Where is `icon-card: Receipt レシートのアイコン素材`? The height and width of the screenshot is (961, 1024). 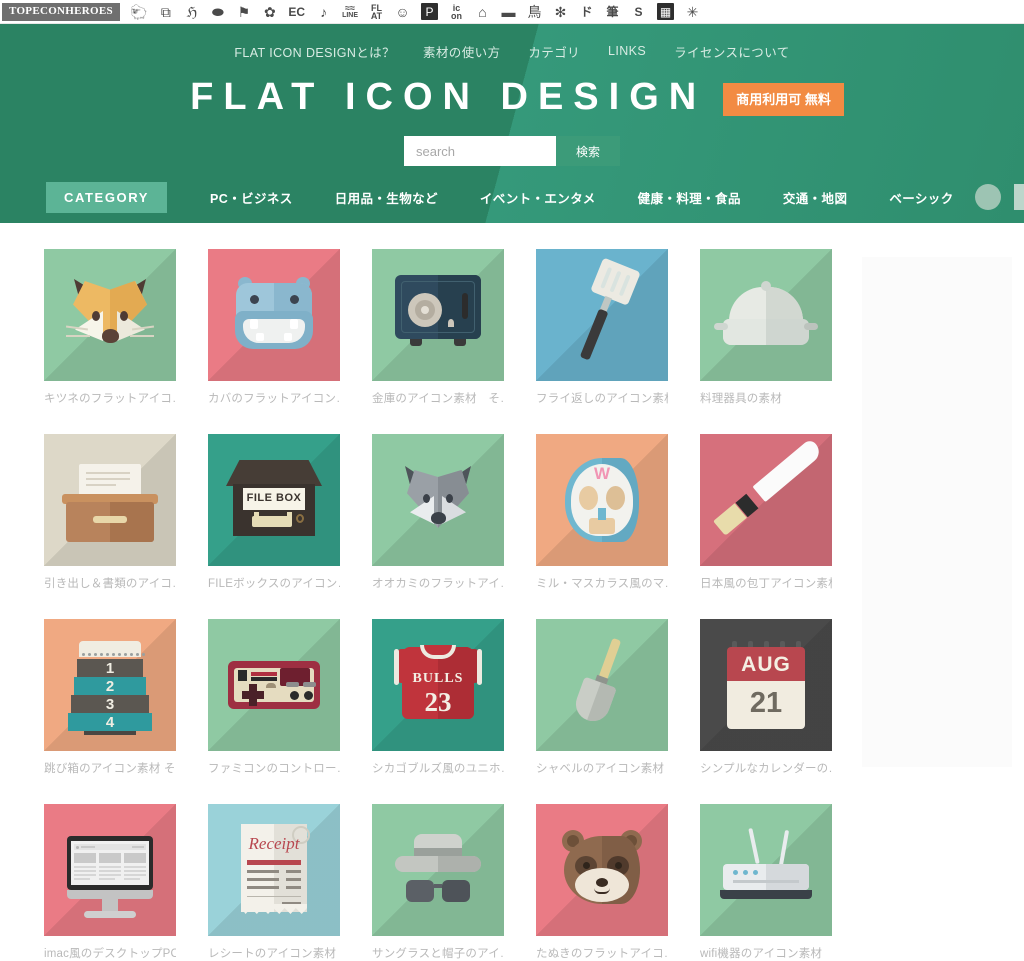
icon-card: Receipt レシートのアイコン素材 is located at coordinates (274, 882).